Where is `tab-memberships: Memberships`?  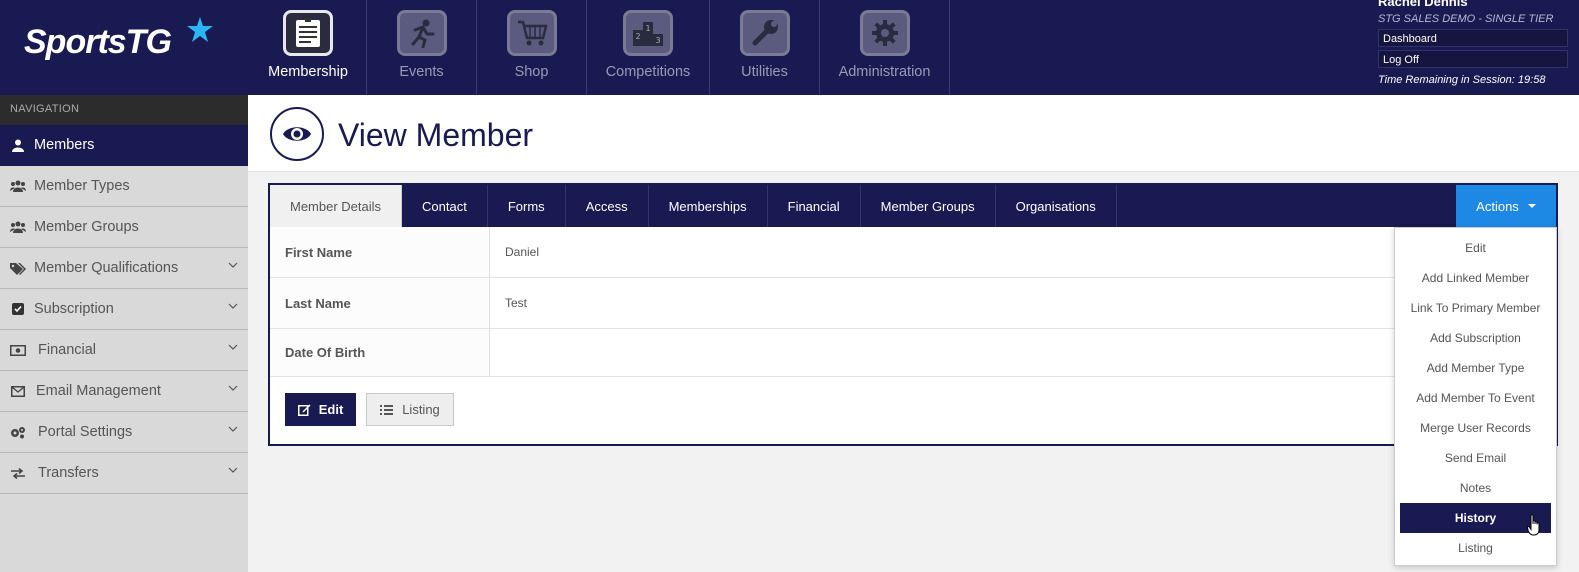 tab-memberships: Memberships is located at coordinates (708, 206).